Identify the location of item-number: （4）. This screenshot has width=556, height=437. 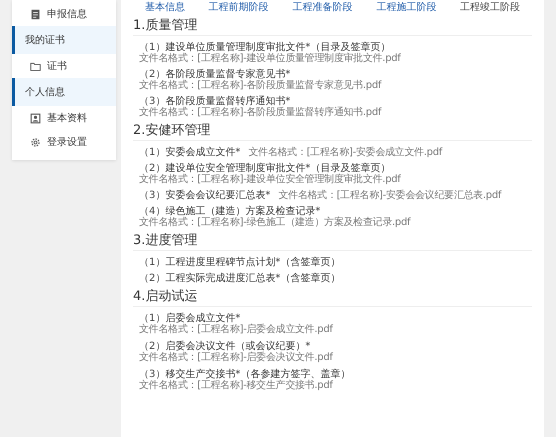
(152, 211).